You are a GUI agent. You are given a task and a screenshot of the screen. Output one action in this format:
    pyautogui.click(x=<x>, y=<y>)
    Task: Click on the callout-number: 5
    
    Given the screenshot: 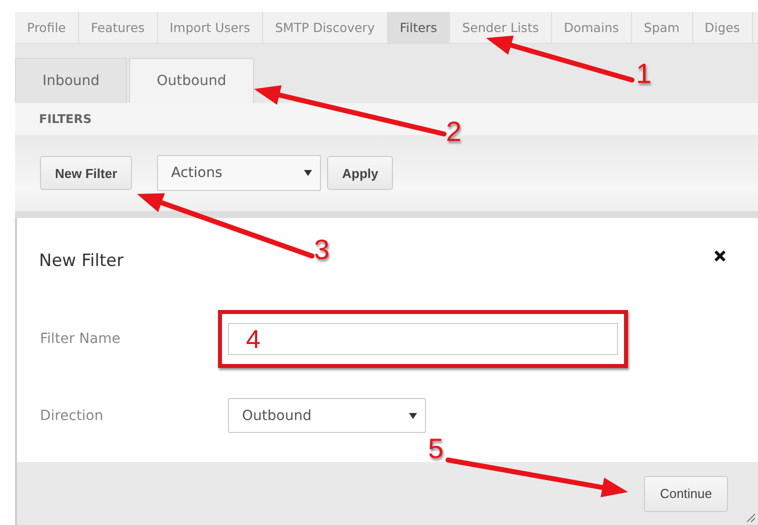 What is the action you would take?
    pyautogui.click(x=436, y=449)
    